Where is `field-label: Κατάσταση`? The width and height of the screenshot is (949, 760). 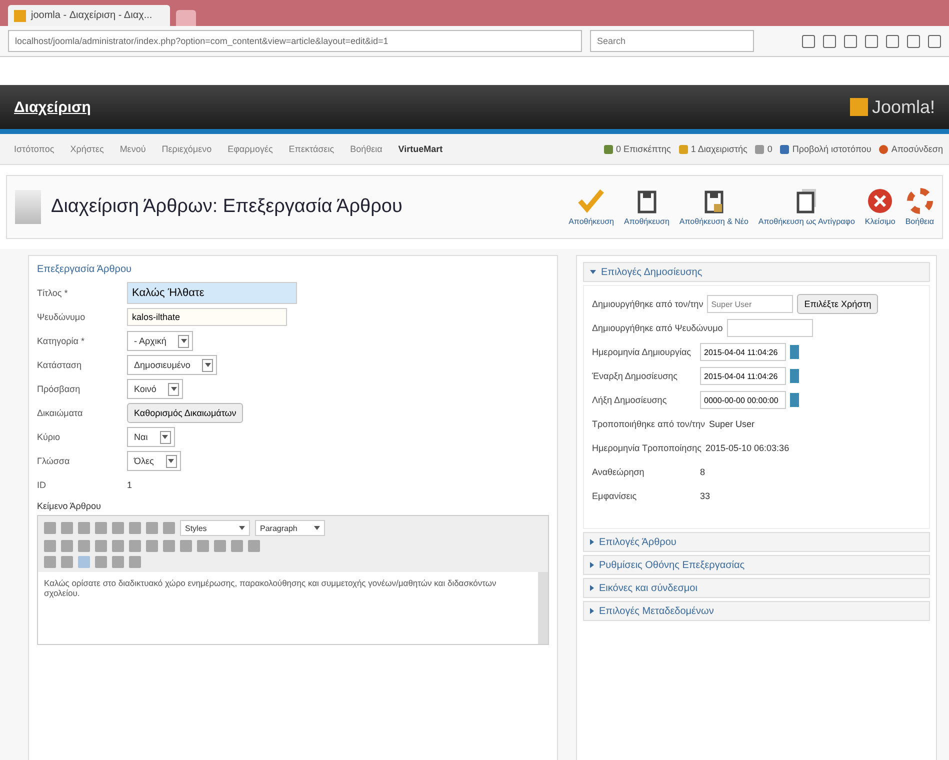 field-label: Κατάσταση is located at coordinates (59, 365).